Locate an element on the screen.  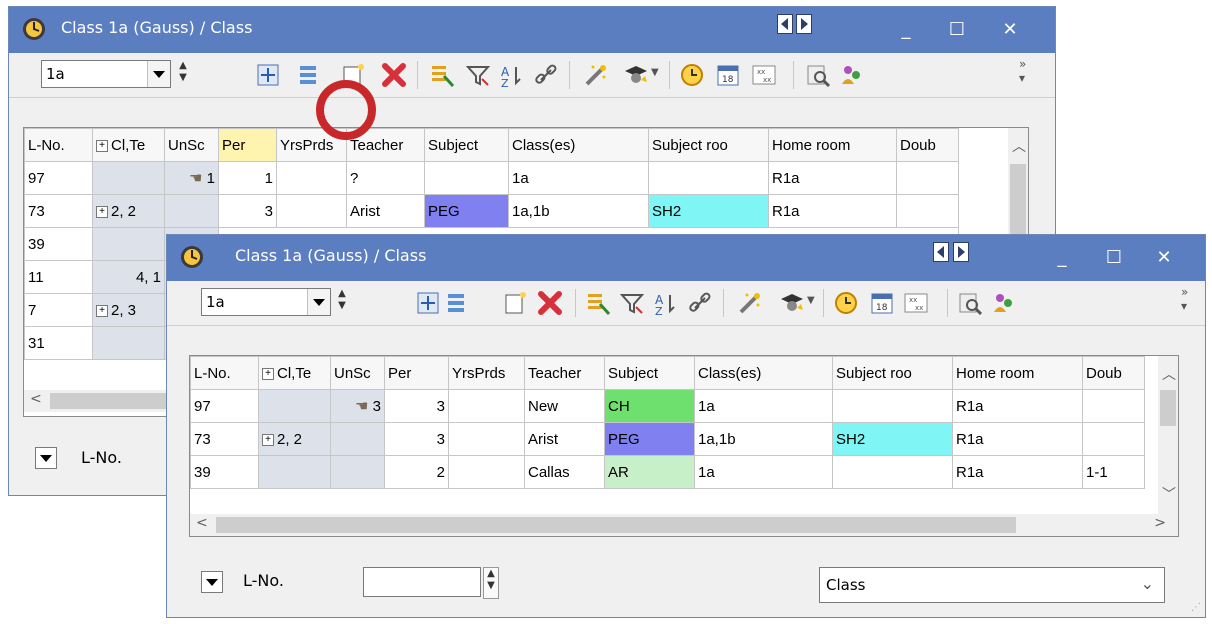
scroll-down-icon: ﹀ is located at coordinates (1169, 494).